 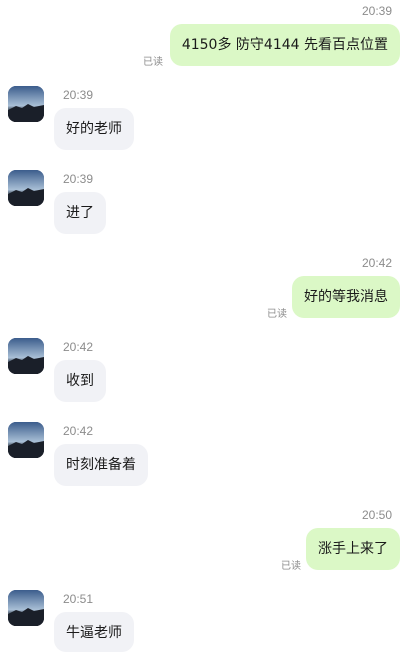 I want to click on incoming-message: 20:51 牛逼老师, so click(x=203, y=620).